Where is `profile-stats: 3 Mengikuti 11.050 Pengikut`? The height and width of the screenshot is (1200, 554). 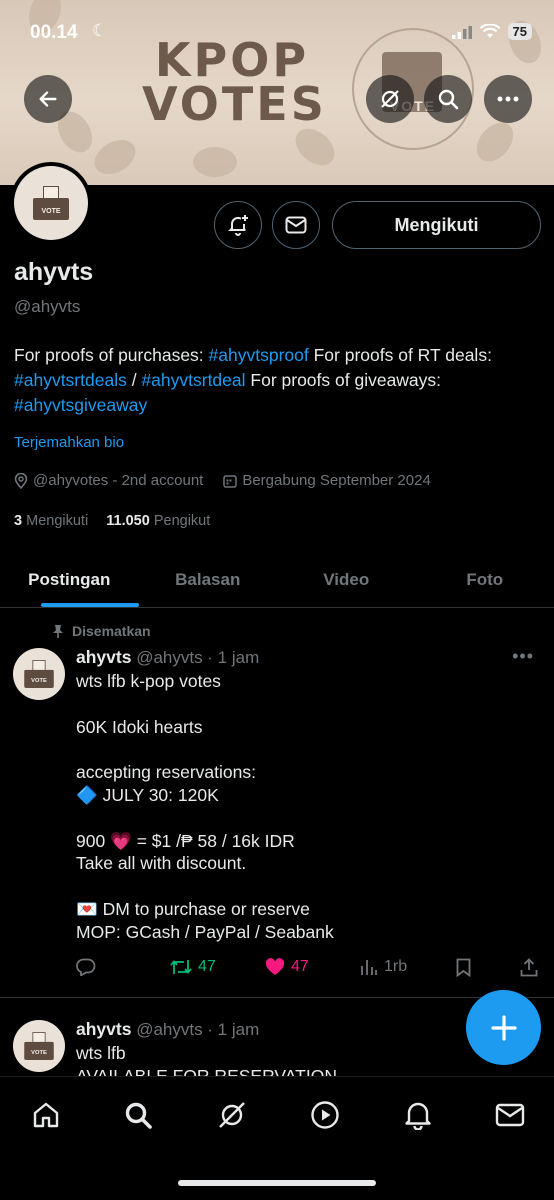 profile-stats: 3 Mengikuti 11.050 Pengikut is located at coordinates (112, 521).